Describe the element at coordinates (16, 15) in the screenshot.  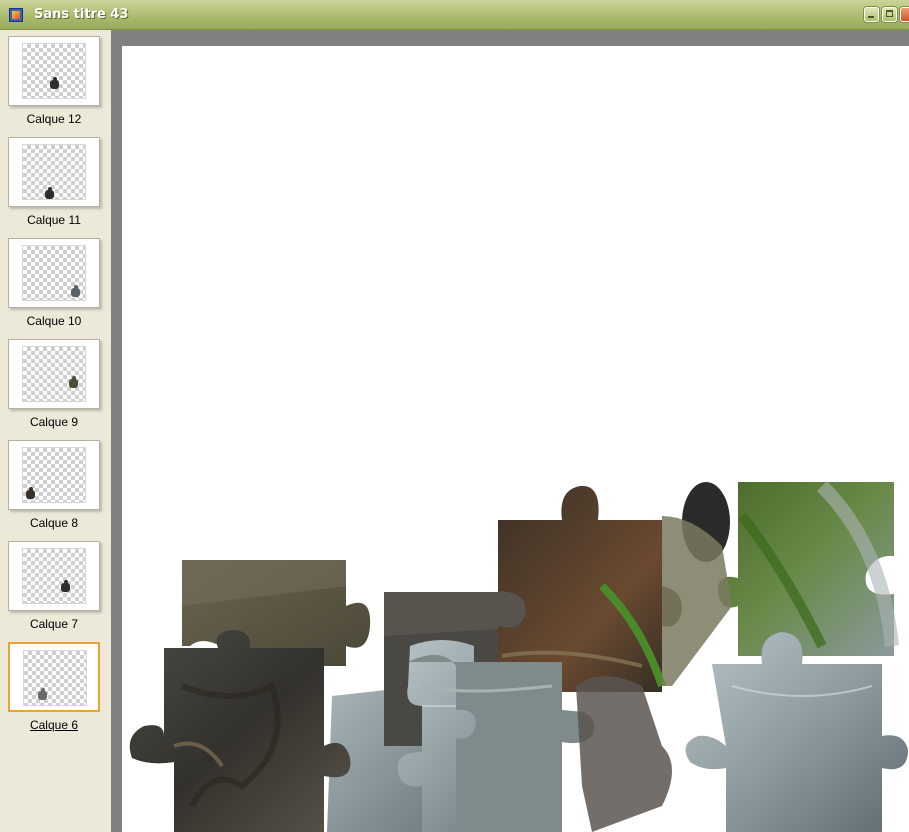
I see `image-window-icon` at that location.